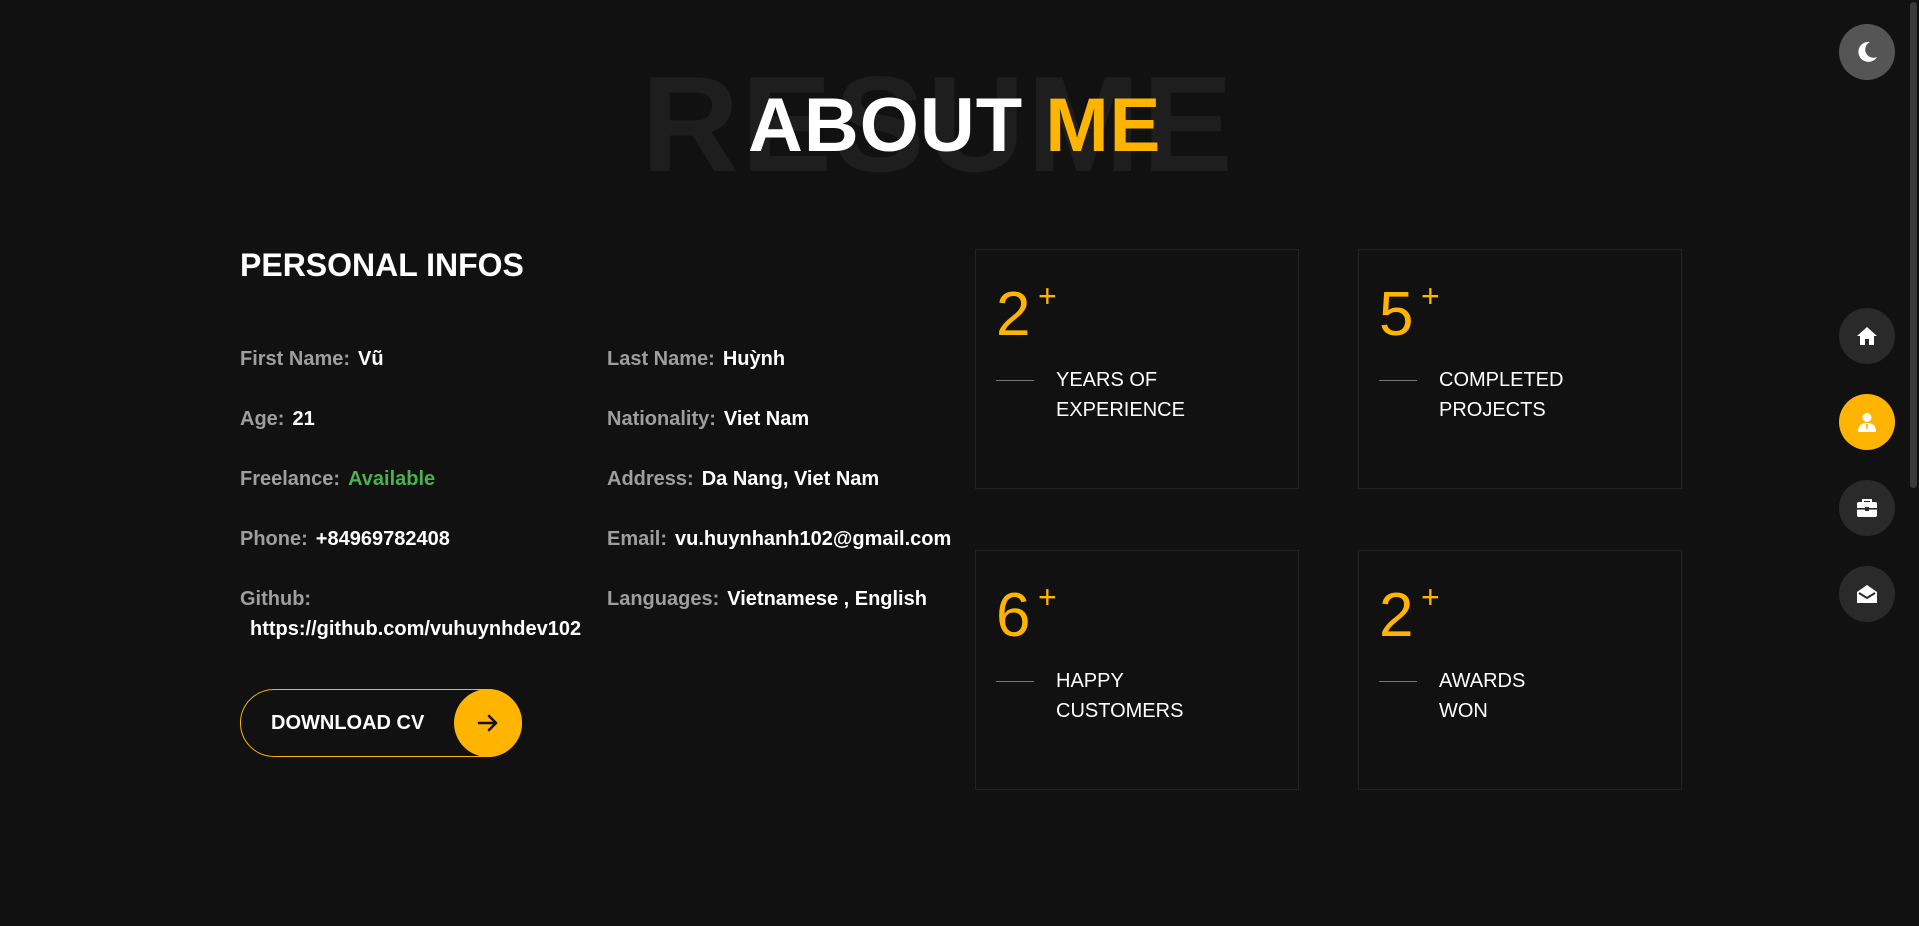 Image resolution: width=1919 pixels, height=926 pixels. Describe the element at coordinates (1396, 314) in the screenshot. I see `stat-number: 5` at that location.